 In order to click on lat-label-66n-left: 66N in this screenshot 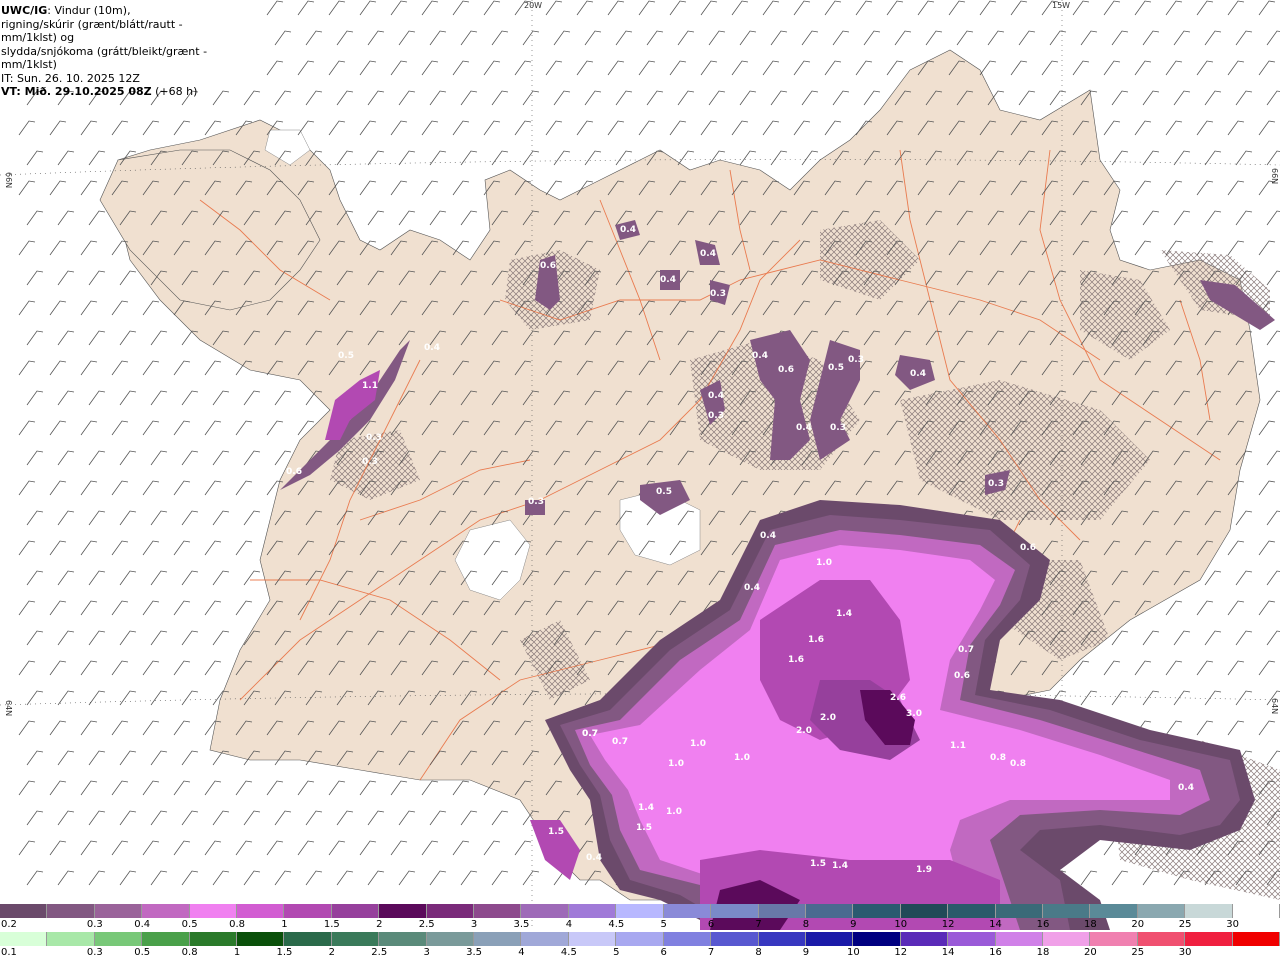, I will do `click(8, 180)`.